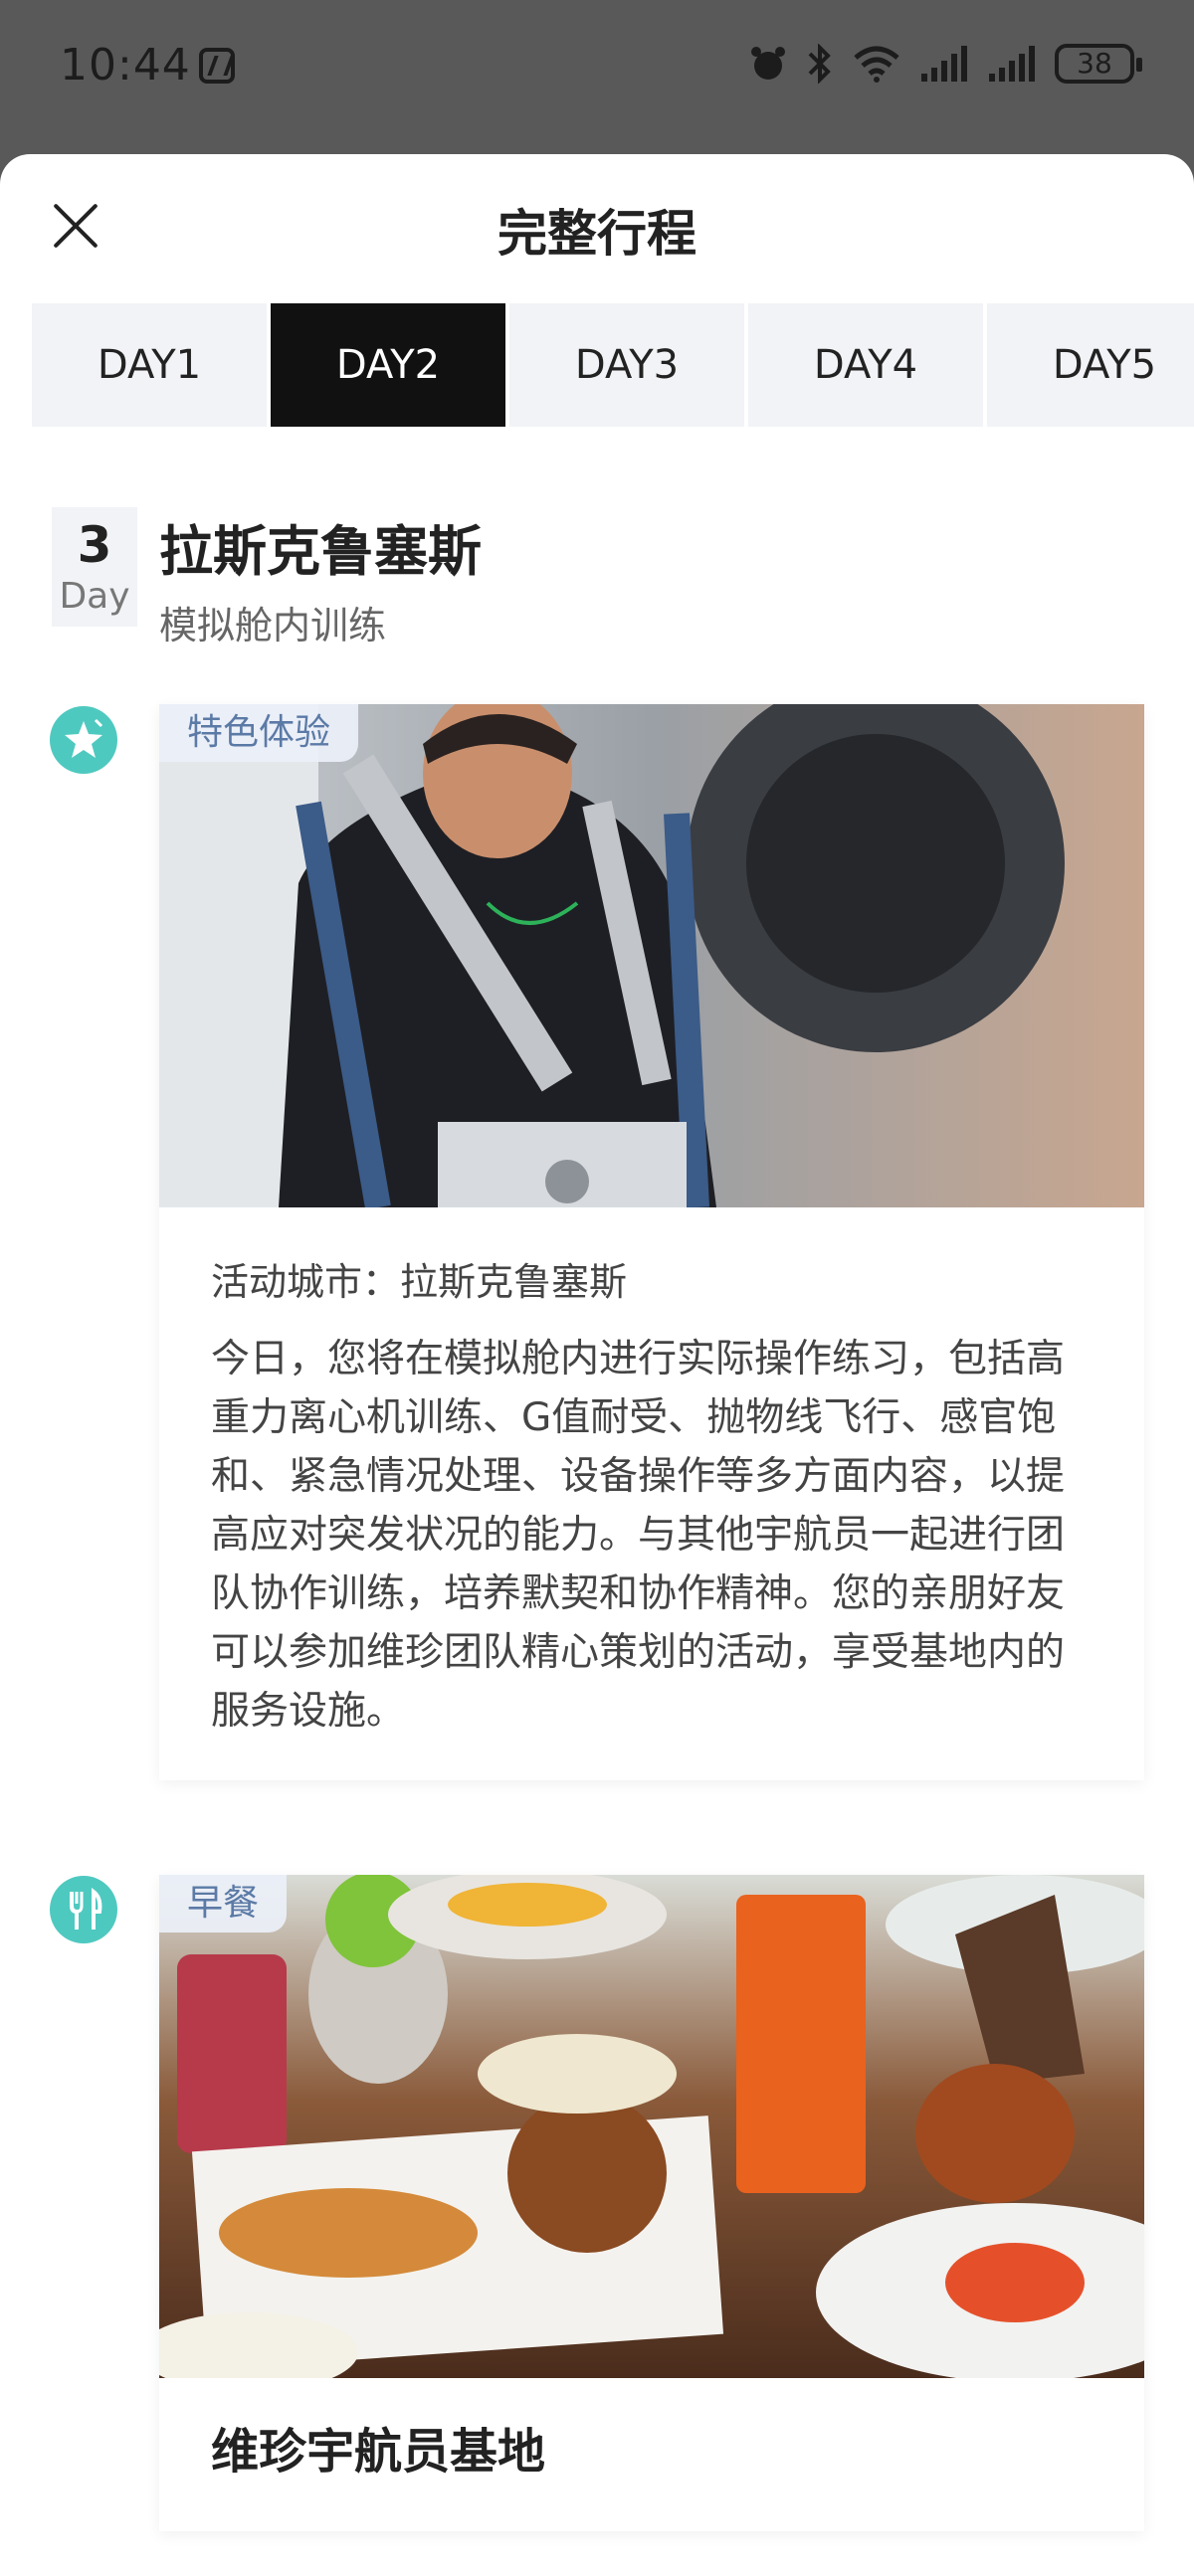 This screenshot has width=1194, height=2576. I want to click on clock-text: 10:44, so click(125, 65).